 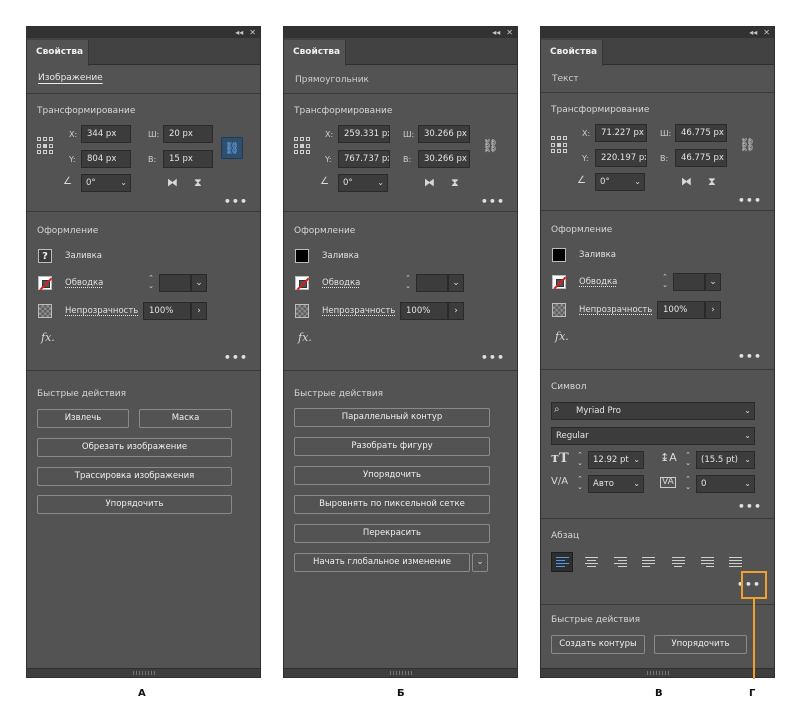 I want to click on x-input: 71.227 px, so click(x=621, y=133).